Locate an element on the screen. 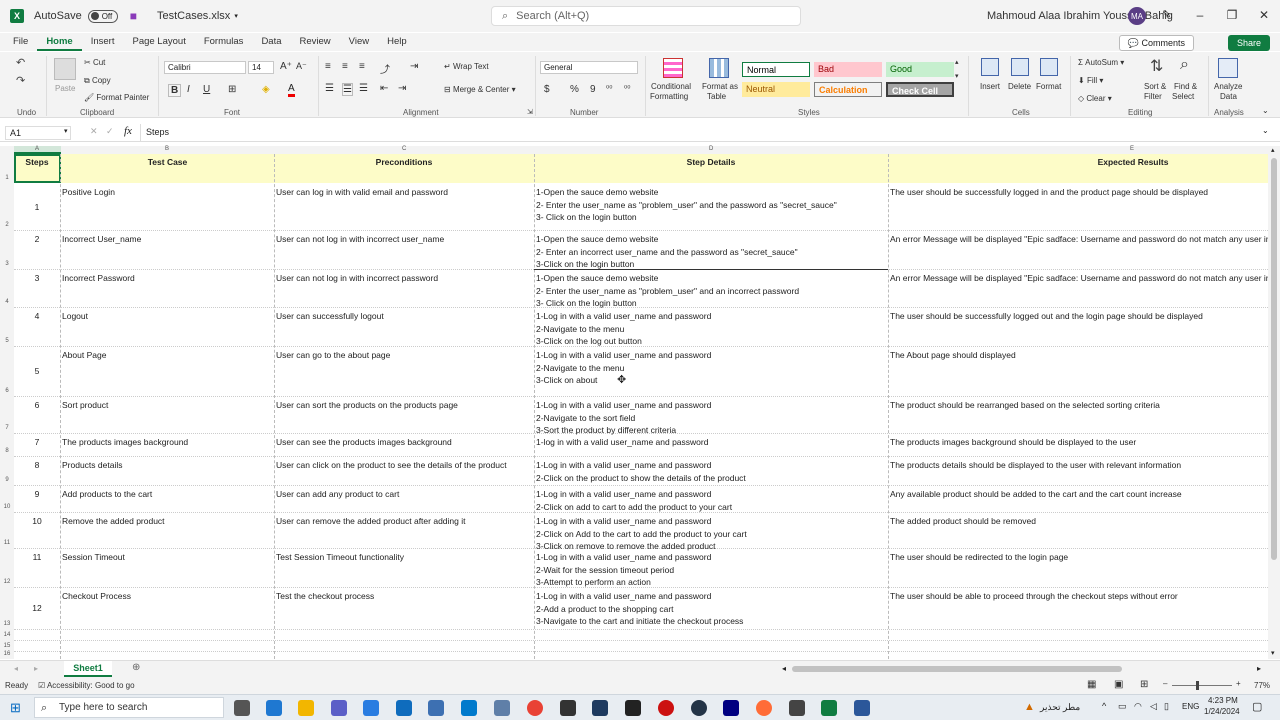 The height and width of the screenshot is (720, 1280). clock-date: 1/24/2024 is located at coordinates (1222, 711).